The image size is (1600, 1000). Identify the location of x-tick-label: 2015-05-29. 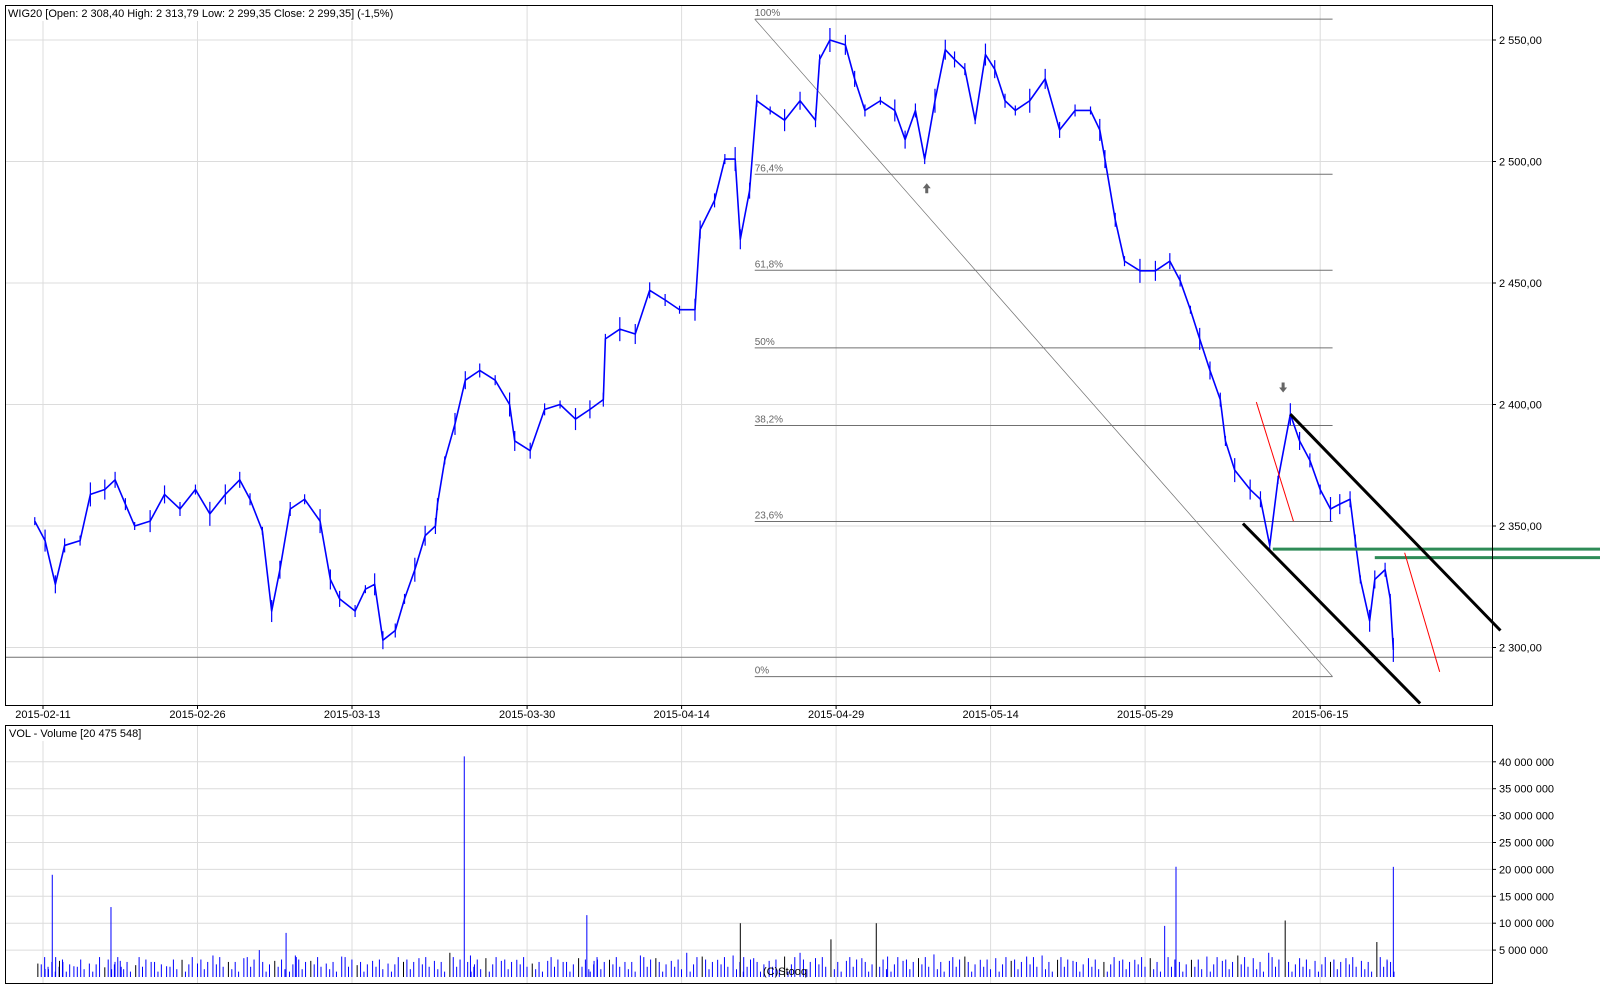
(1145, 715).